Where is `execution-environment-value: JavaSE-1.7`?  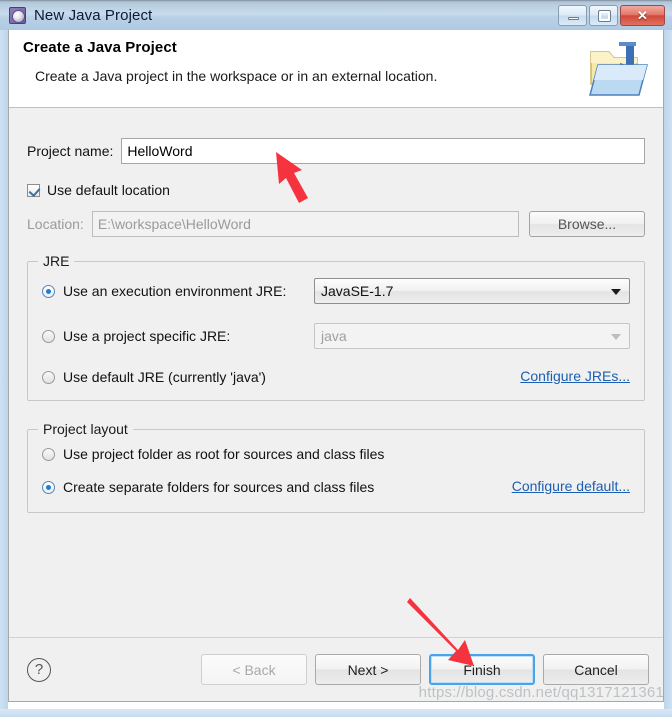 execution-environment-value: JavaSE-1.7 is located at coordinates (357, 291).